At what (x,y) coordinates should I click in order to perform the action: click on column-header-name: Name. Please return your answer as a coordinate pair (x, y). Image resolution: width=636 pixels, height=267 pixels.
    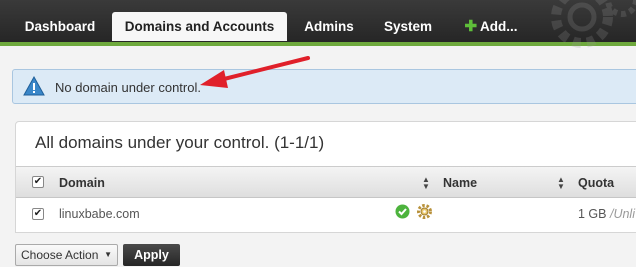
    Looking at the image, I should click on (460, 183).